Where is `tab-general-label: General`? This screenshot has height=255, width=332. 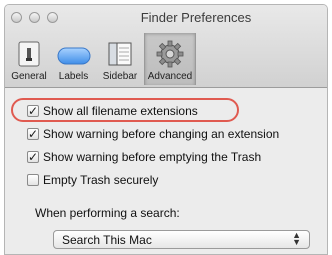 tab-general-label: General is located at coordinates (29, 76).